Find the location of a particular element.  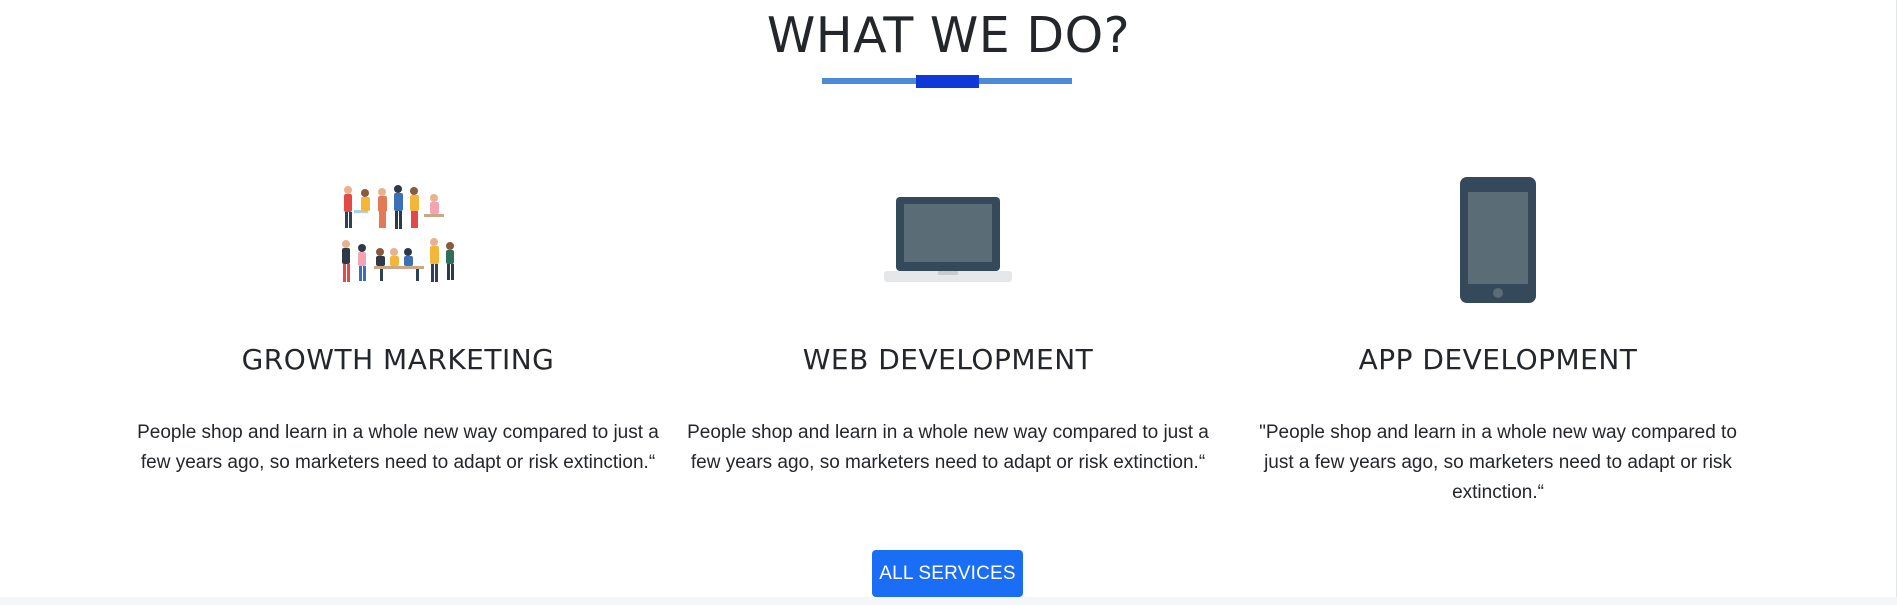

laptop-icon is located at coordinates (948, 240).